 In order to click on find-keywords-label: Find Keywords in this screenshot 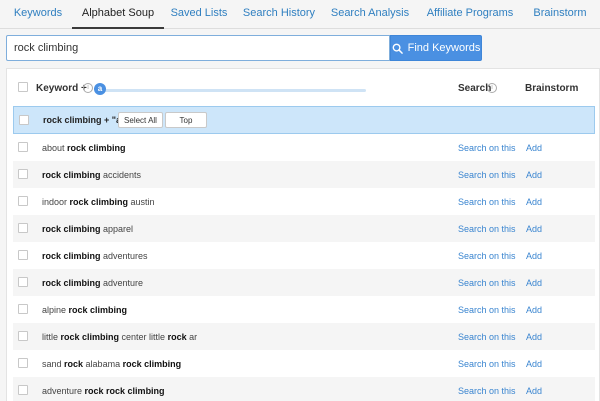, I will do `click(444, 48)`.